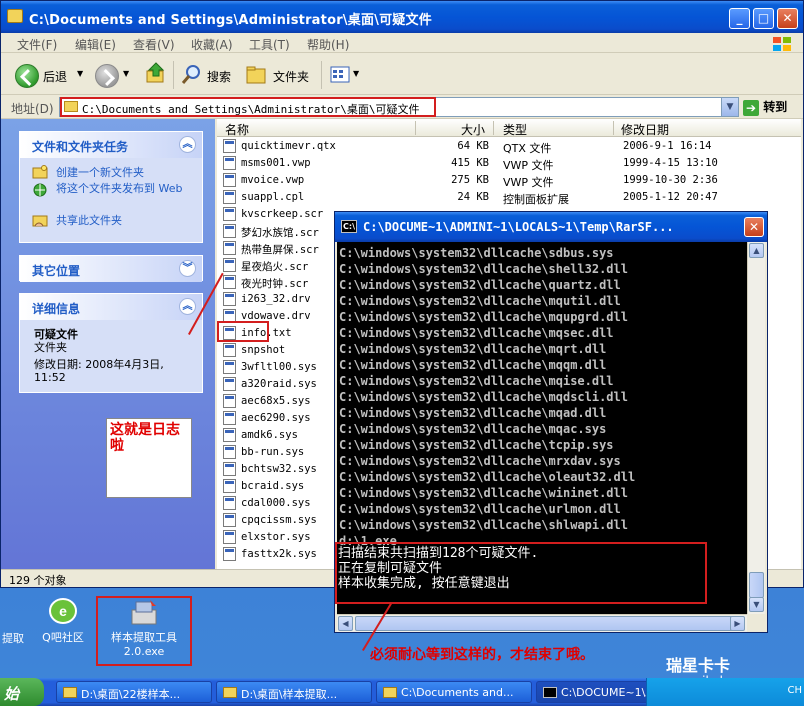  I want to click on file-size: 24 KB, so click(473, 197).